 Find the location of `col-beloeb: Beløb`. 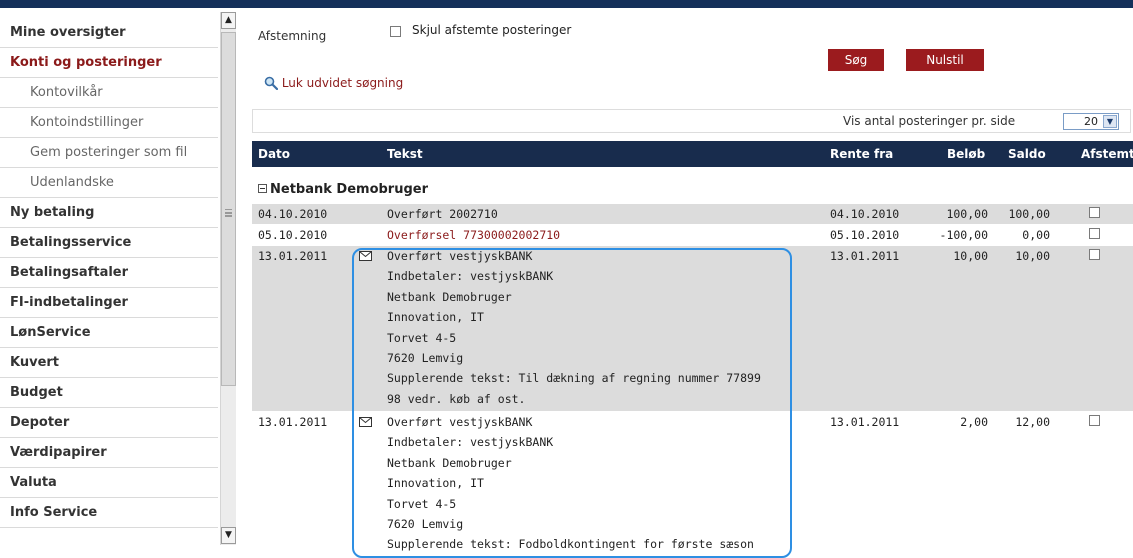

col-beloeb: Beløb is located at coordinates (966, 154).